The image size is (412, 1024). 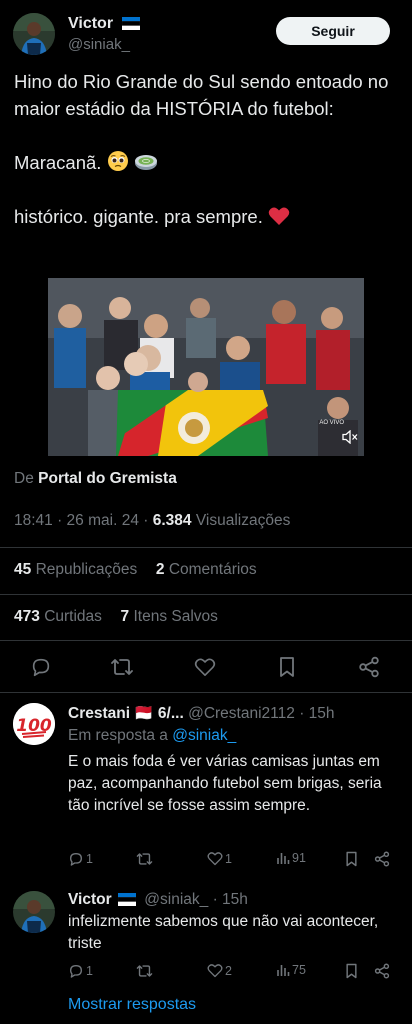 I want to click on author-handle: @siniak_, so click(x=99, y=44).